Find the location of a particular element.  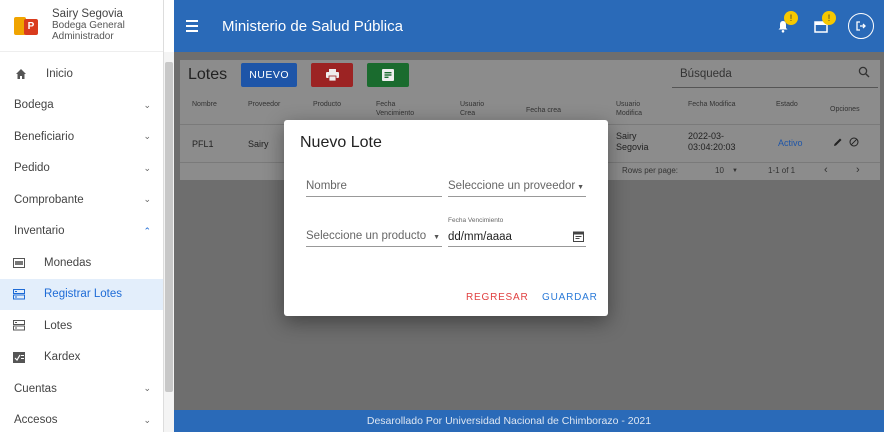

producto-placeholder: Seleccione un producto is located at coordinates (366, 236).